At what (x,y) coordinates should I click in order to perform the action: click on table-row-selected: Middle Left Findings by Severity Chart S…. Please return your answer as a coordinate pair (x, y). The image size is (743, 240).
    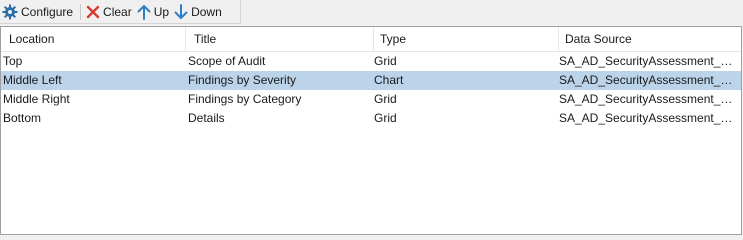
    Looking at the image, I should click on (371, 80).